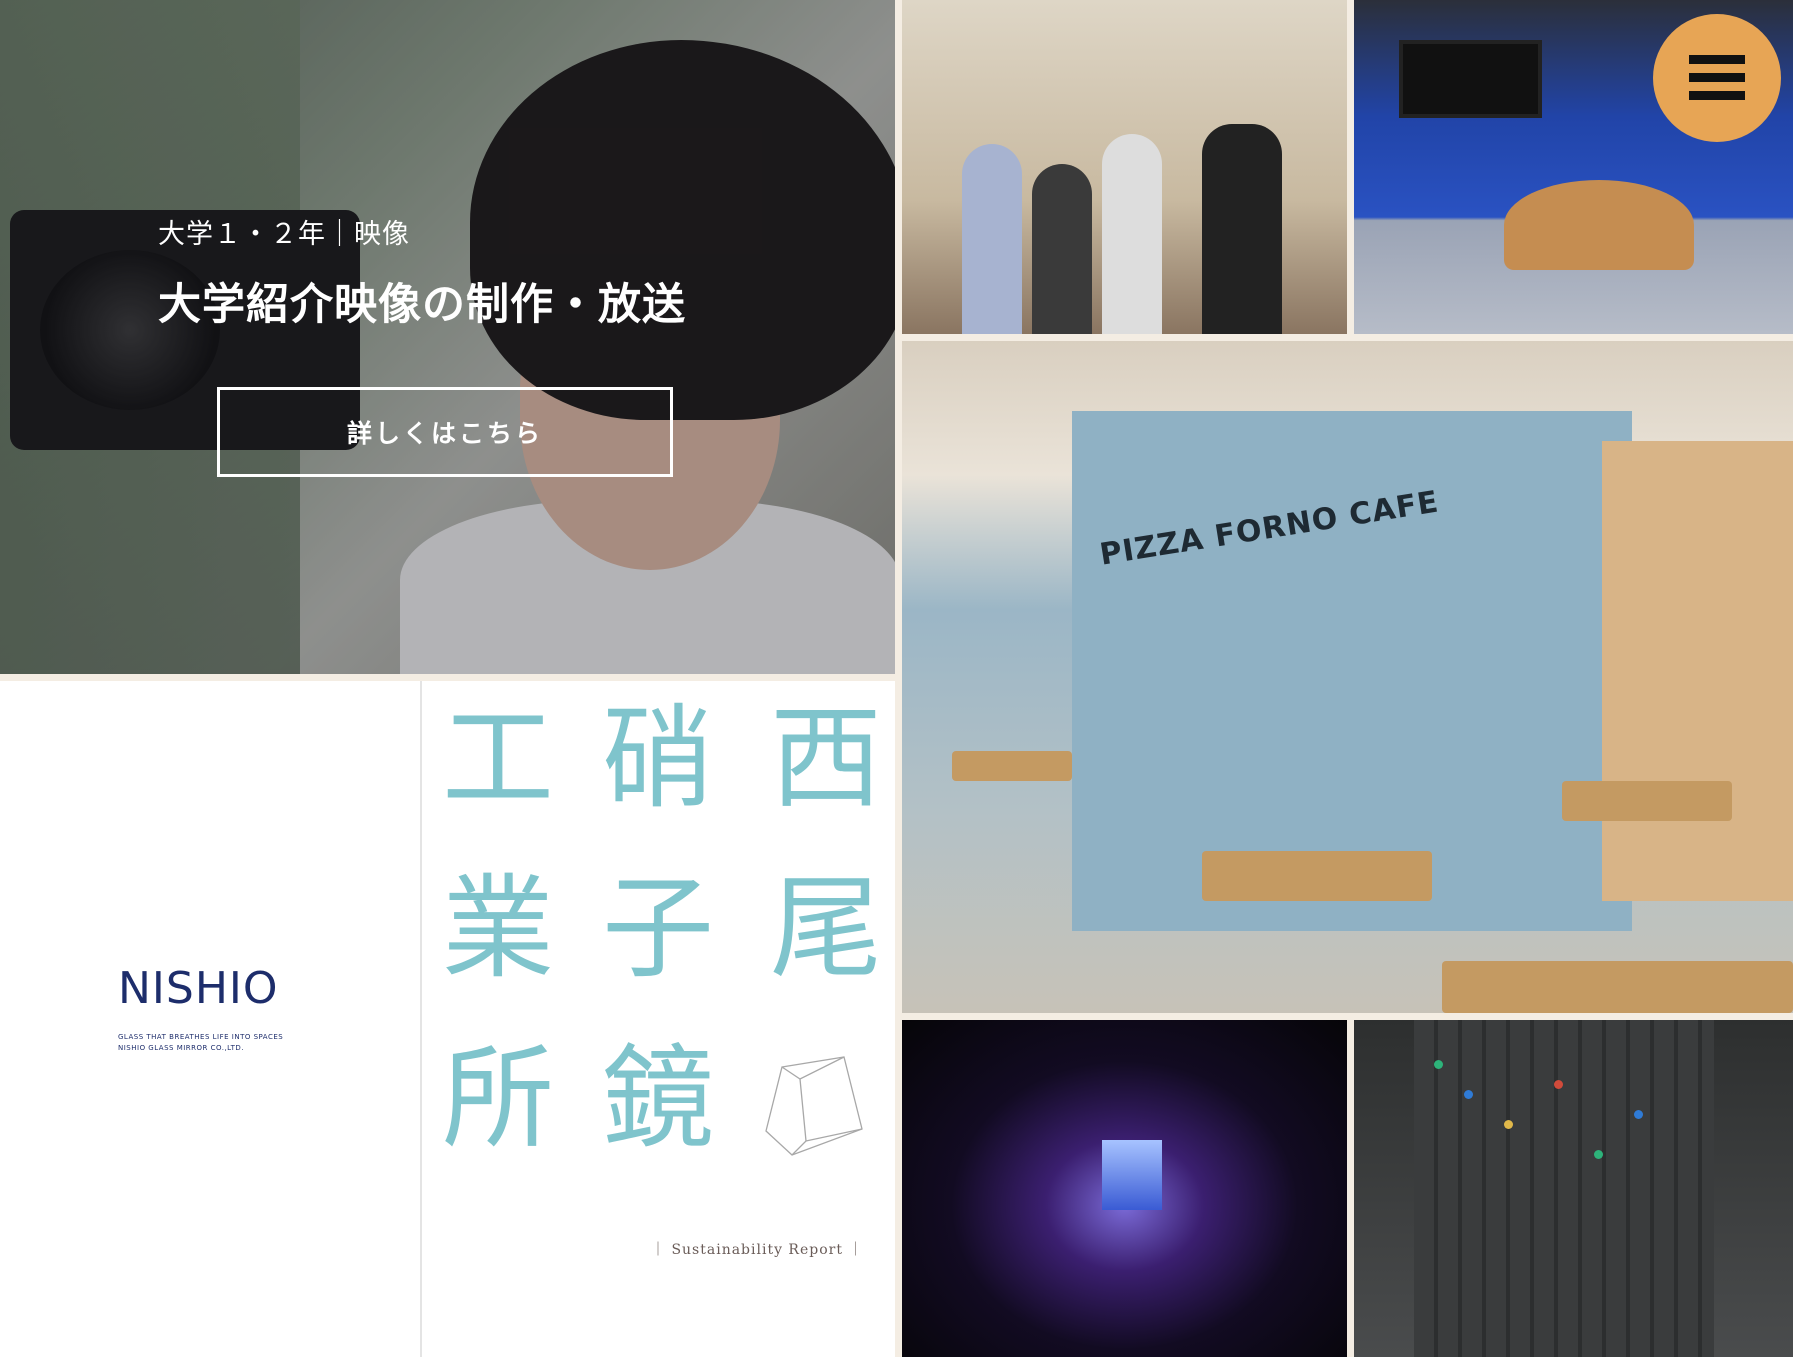 The image size is (1793, 1357). I want to click on report-caption: ｜ Sustainability Report ｜, so click(757, 1250).